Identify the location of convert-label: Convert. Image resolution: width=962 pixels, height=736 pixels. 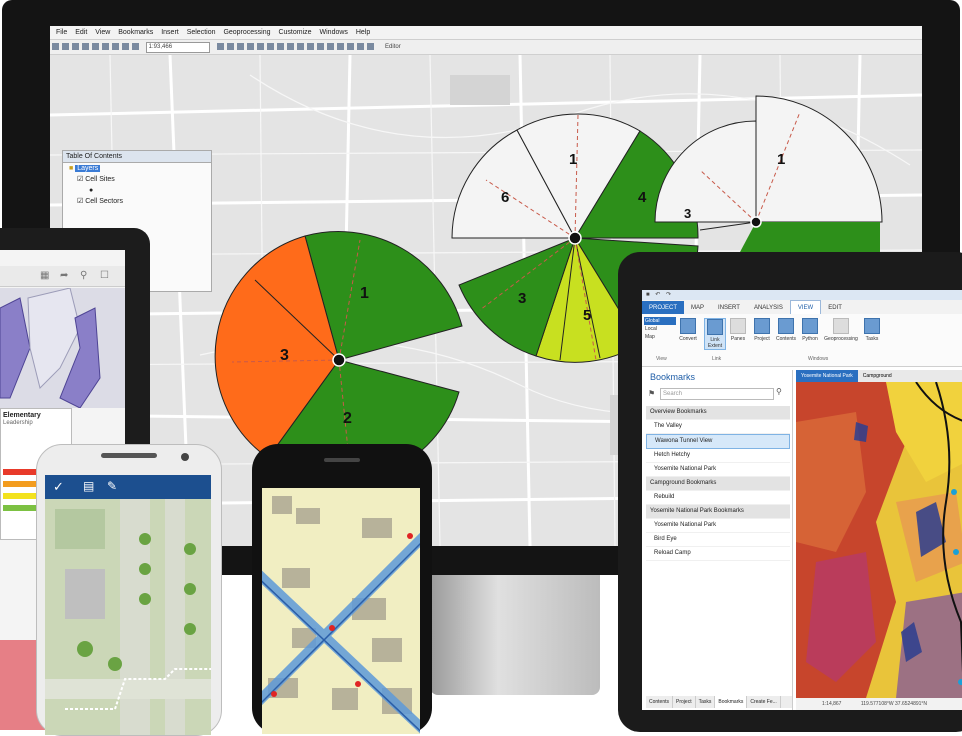
(688, 339).